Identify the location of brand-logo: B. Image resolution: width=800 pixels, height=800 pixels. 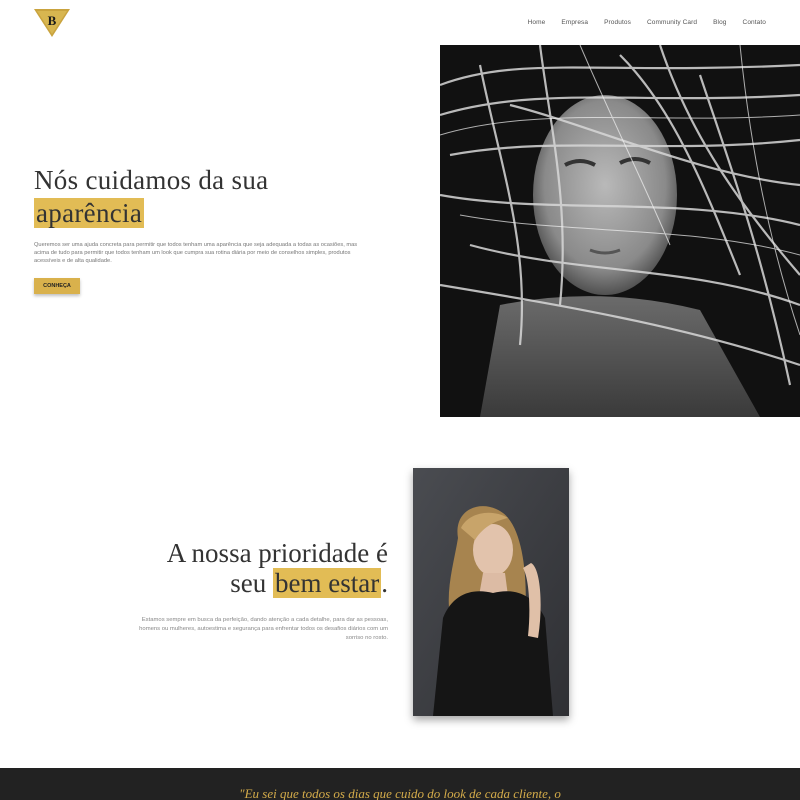
(52, 23).